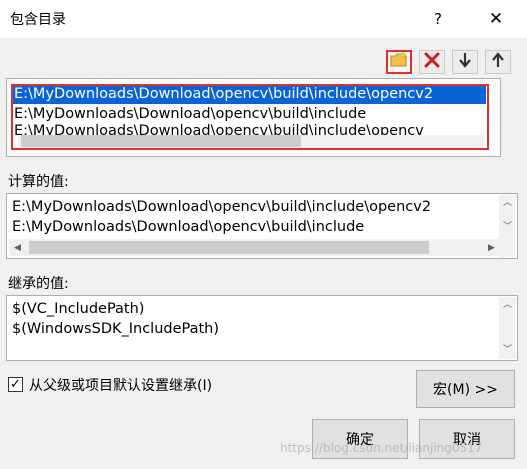 The height and width of the screenshot is (469, 527). Describe the element at coordinates (491, 248) in the screenshot. I see `scroll-right-arrow-icon: ▶` at that location.